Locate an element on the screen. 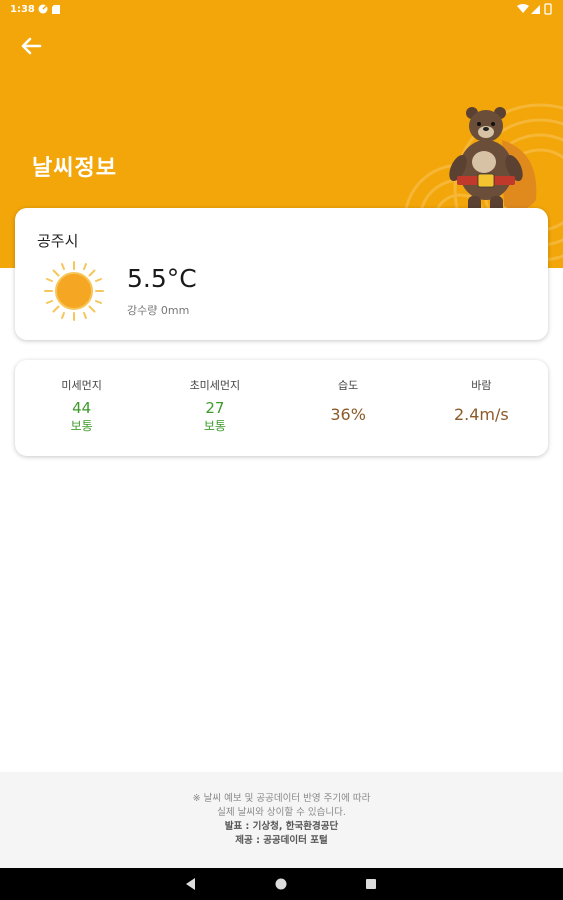 The image size is (563, 900). stat-humidity: 습도 36% is located at coordinates (348, 408).